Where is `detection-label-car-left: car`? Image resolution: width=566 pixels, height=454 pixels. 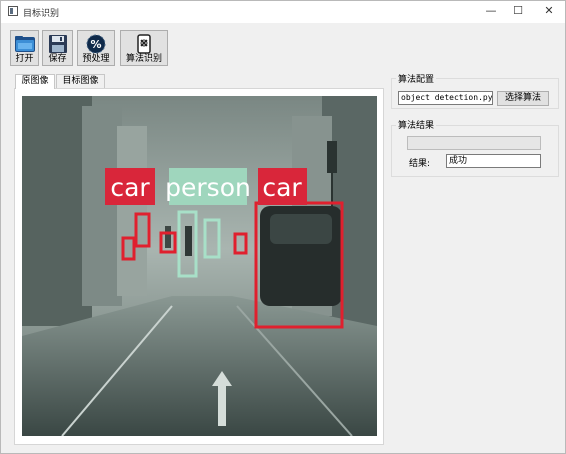 detection-label-car-left: car is located at coordinates (130, 187).